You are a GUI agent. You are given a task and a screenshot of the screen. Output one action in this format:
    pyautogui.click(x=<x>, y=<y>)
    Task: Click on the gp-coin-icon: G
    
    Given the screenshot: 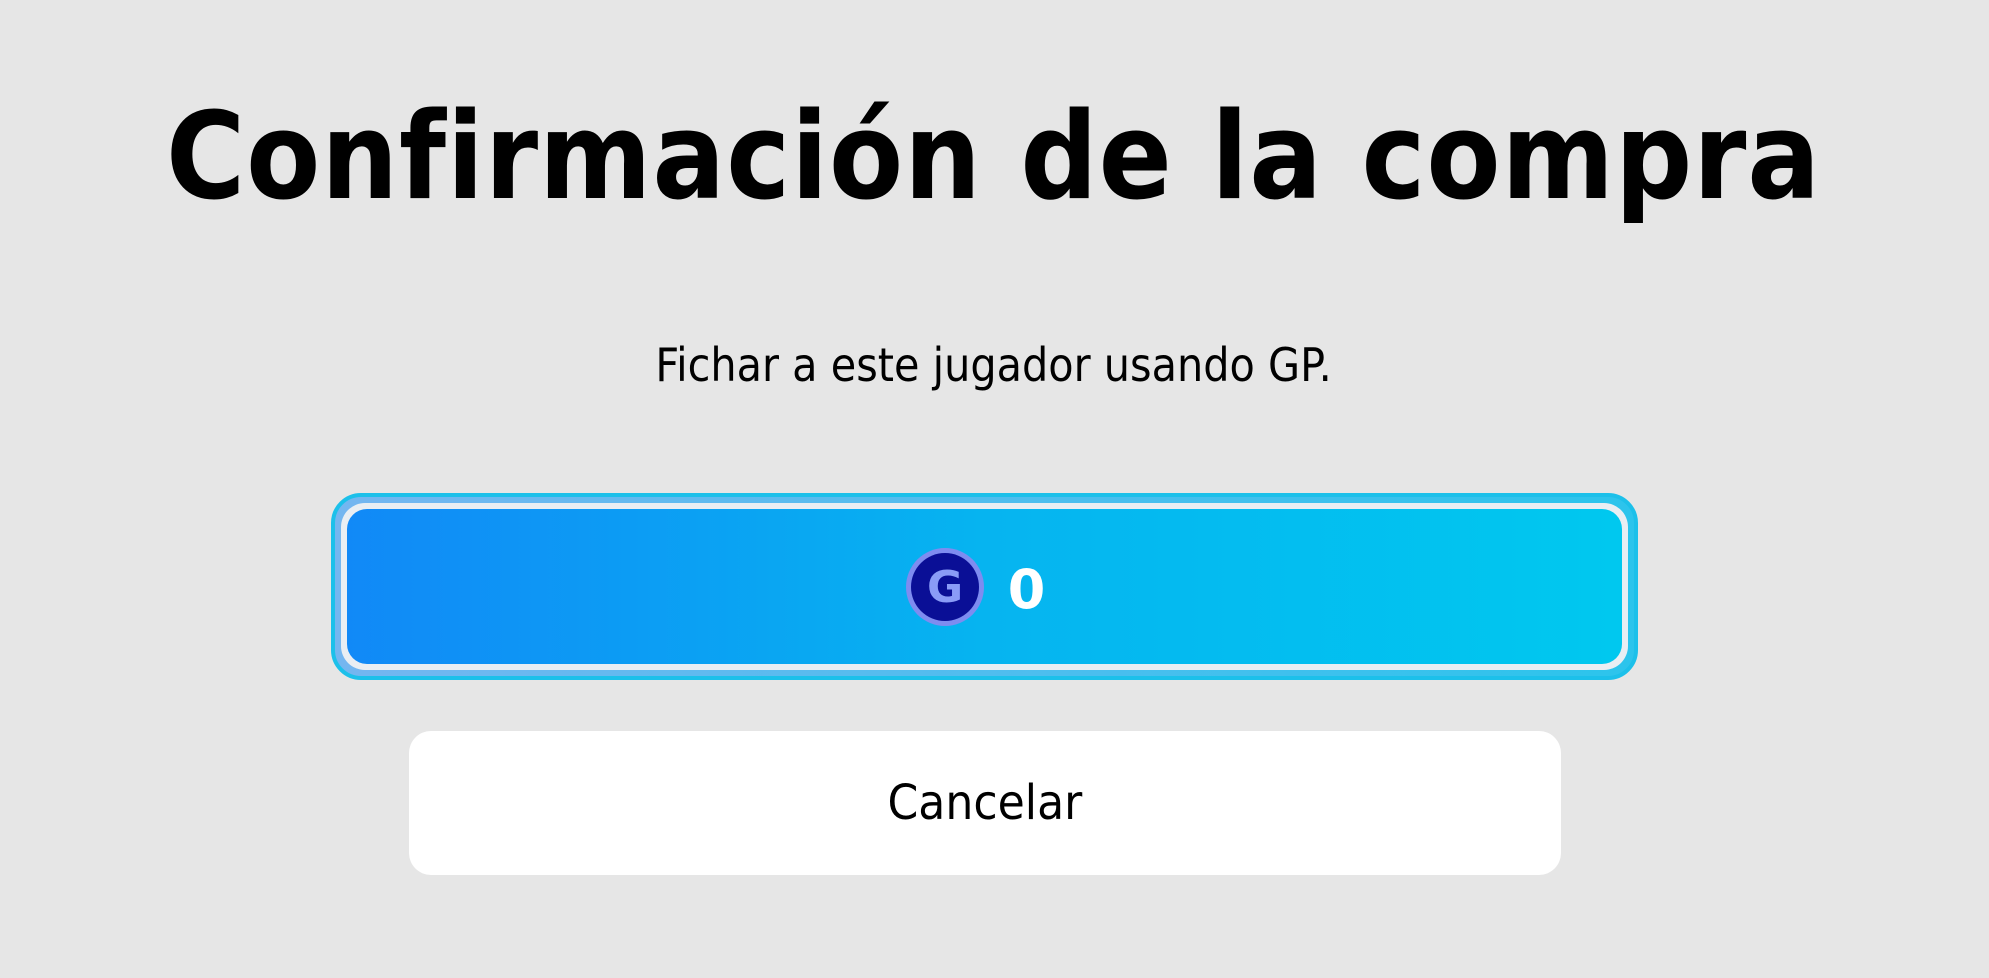 What is the action you would take?
    pyautogui.click(x=944, y=586)
    